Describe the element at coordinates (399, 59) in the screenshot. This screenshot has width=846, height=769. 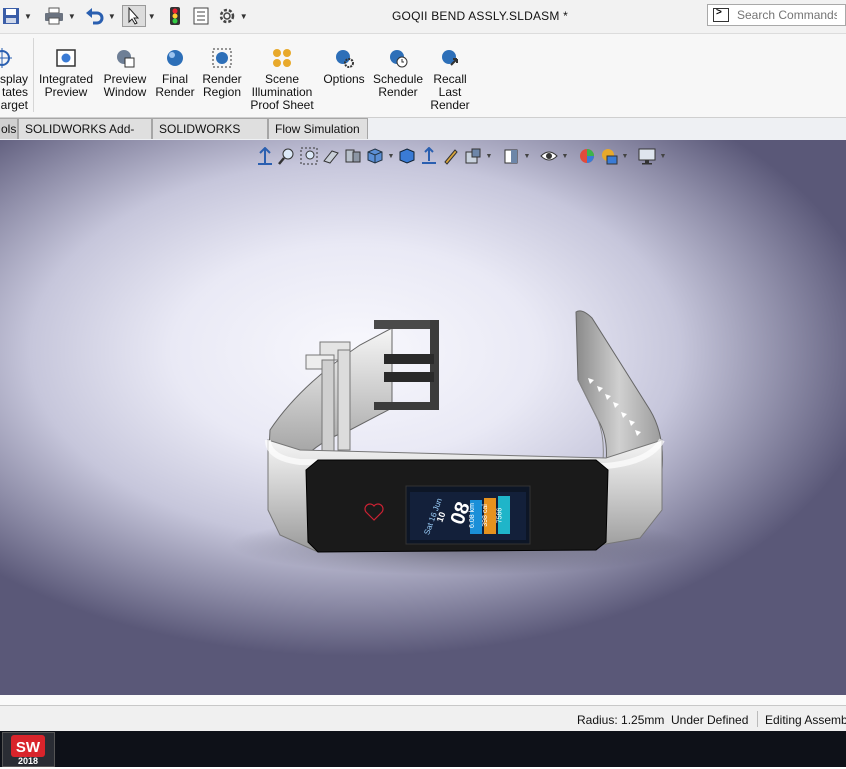
I see `schedule-render-icon` at that location.